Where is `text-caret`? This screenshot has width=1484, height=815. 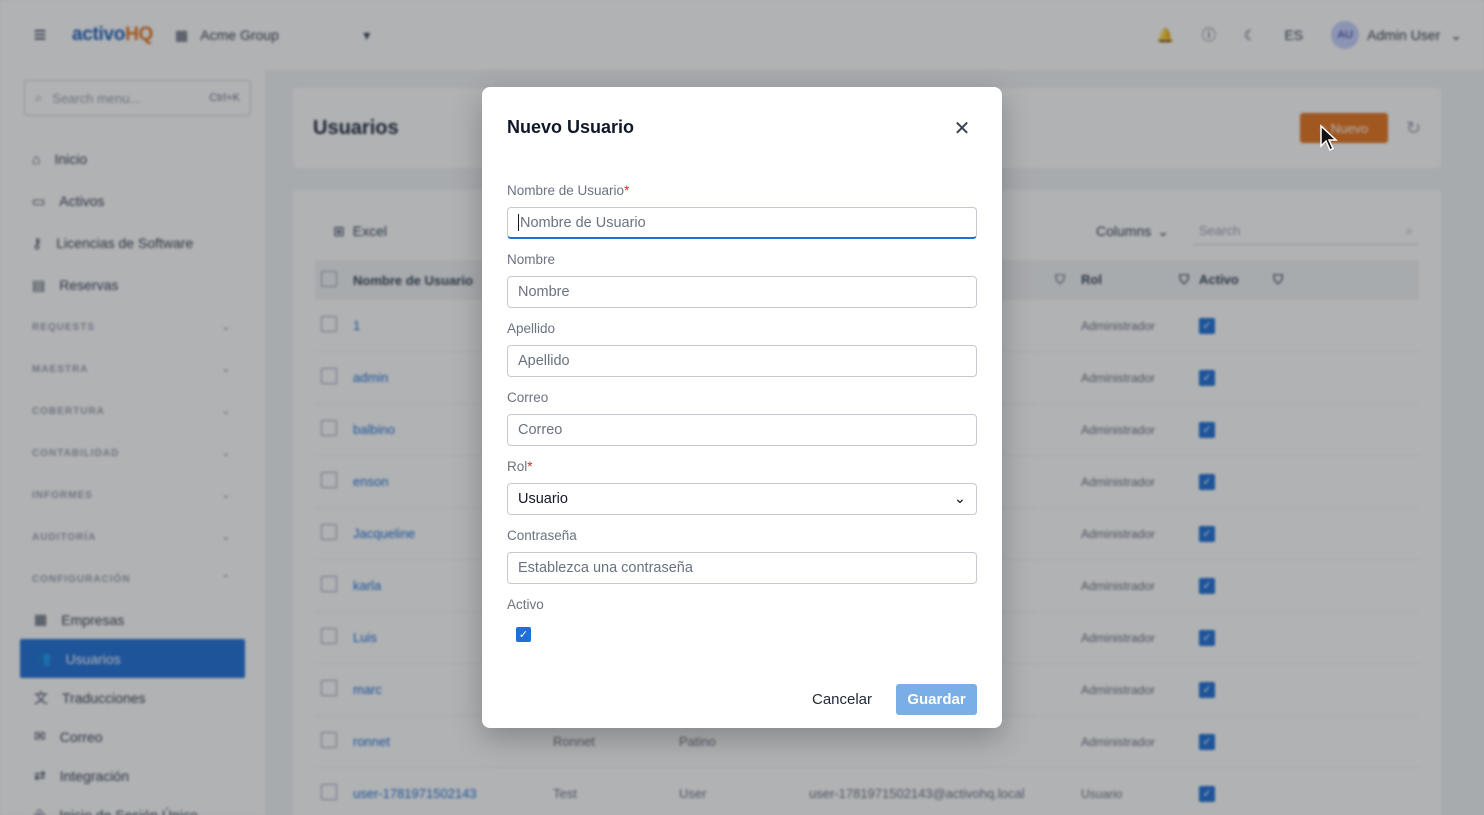
text-caret is located at coordinates (518, 222).